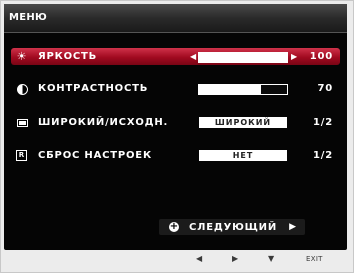 The height and width of the screenshot is (273, 354). Describe the element at coordinates (95, 155) in the screenshot. I see `menu-item-label: СБРОС НАСТРОЕК` at that location.